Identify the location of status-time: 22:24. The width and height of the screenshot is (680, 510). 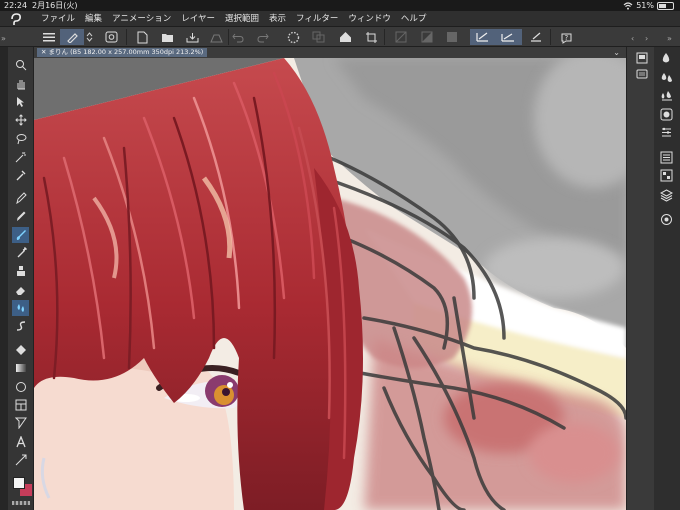
(16, 5).